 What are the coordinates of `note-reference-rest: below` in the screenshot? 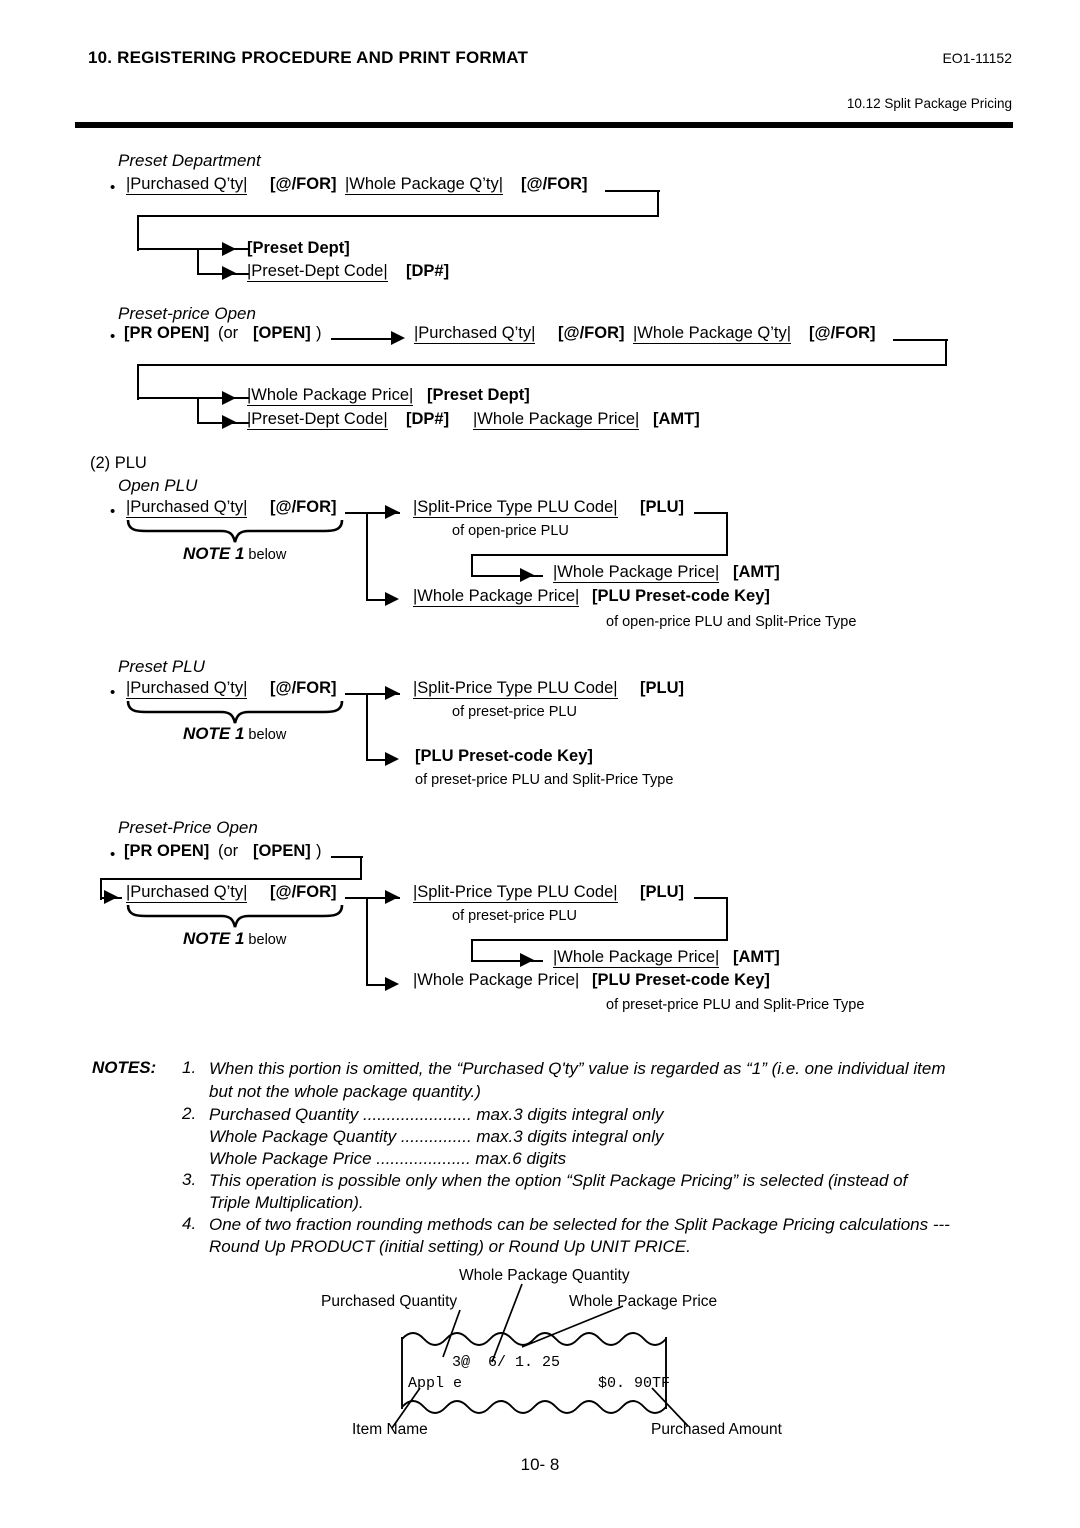 It's located at (265, 735).